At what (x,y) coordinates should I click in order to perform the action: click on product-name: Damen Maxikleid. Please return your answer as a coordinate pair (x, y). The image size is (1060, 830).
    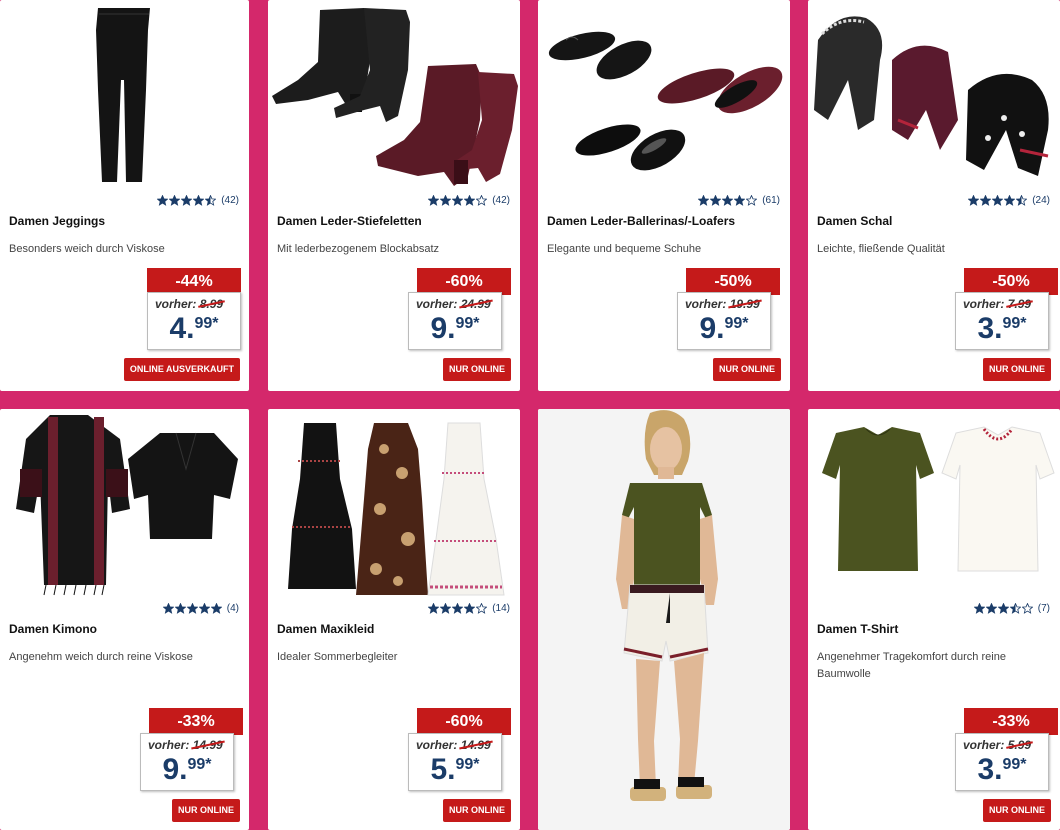
    Looking at the image, I should click on (394, 629).